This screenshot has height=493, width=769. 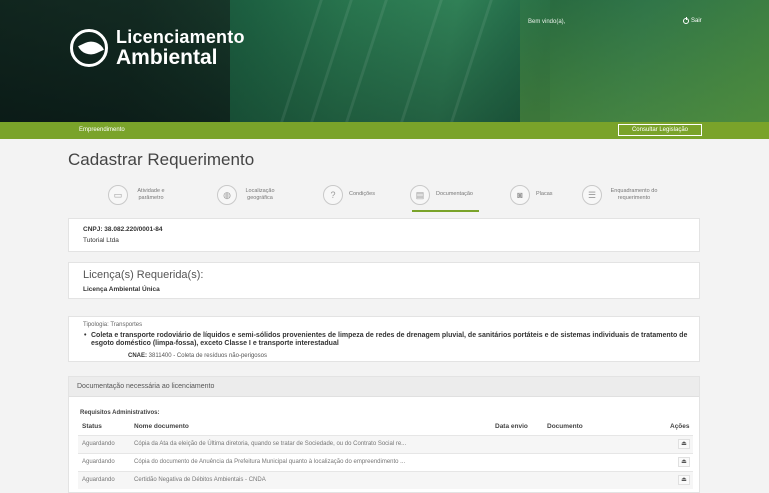 I want to click on step-localizacao: ◍ Localização geográfica, so click(x=247, y=195).